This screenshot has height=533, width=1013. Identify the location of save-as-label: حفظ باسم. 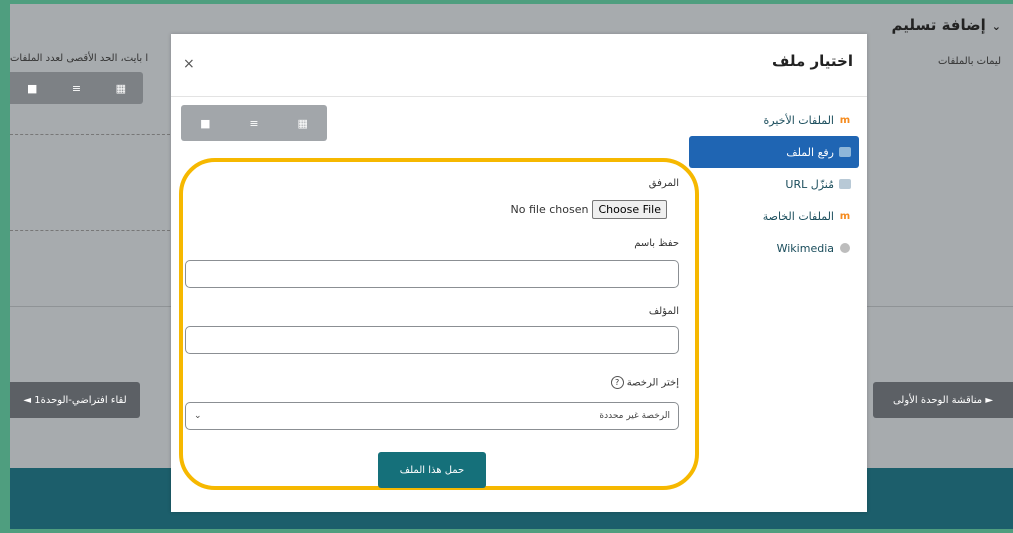
(656, 243).